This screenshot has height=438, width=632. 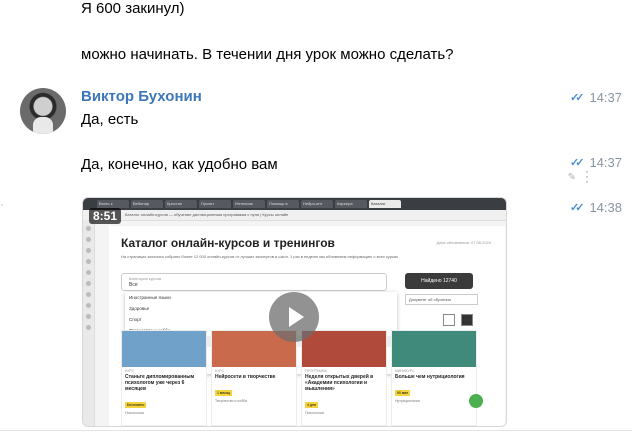 I want to click on sort-select: Документ об обучении, so click(x=441, y=299).